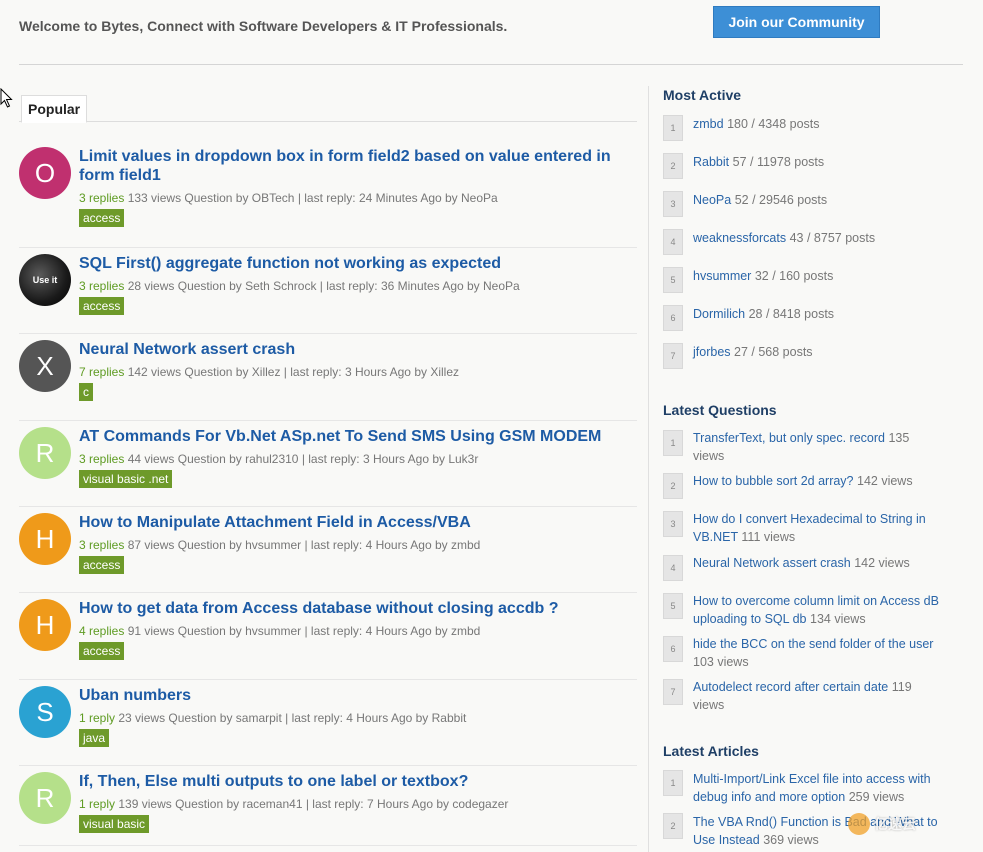  I want to click on topic-title-link: Neural Network assert crash, so click(359, 349).